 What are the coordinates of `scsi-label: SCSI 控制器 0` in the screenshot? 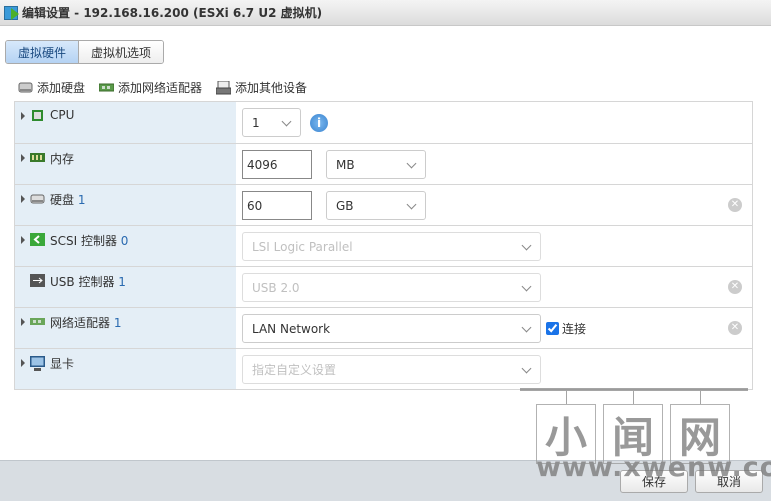 It's located at (89, 241).